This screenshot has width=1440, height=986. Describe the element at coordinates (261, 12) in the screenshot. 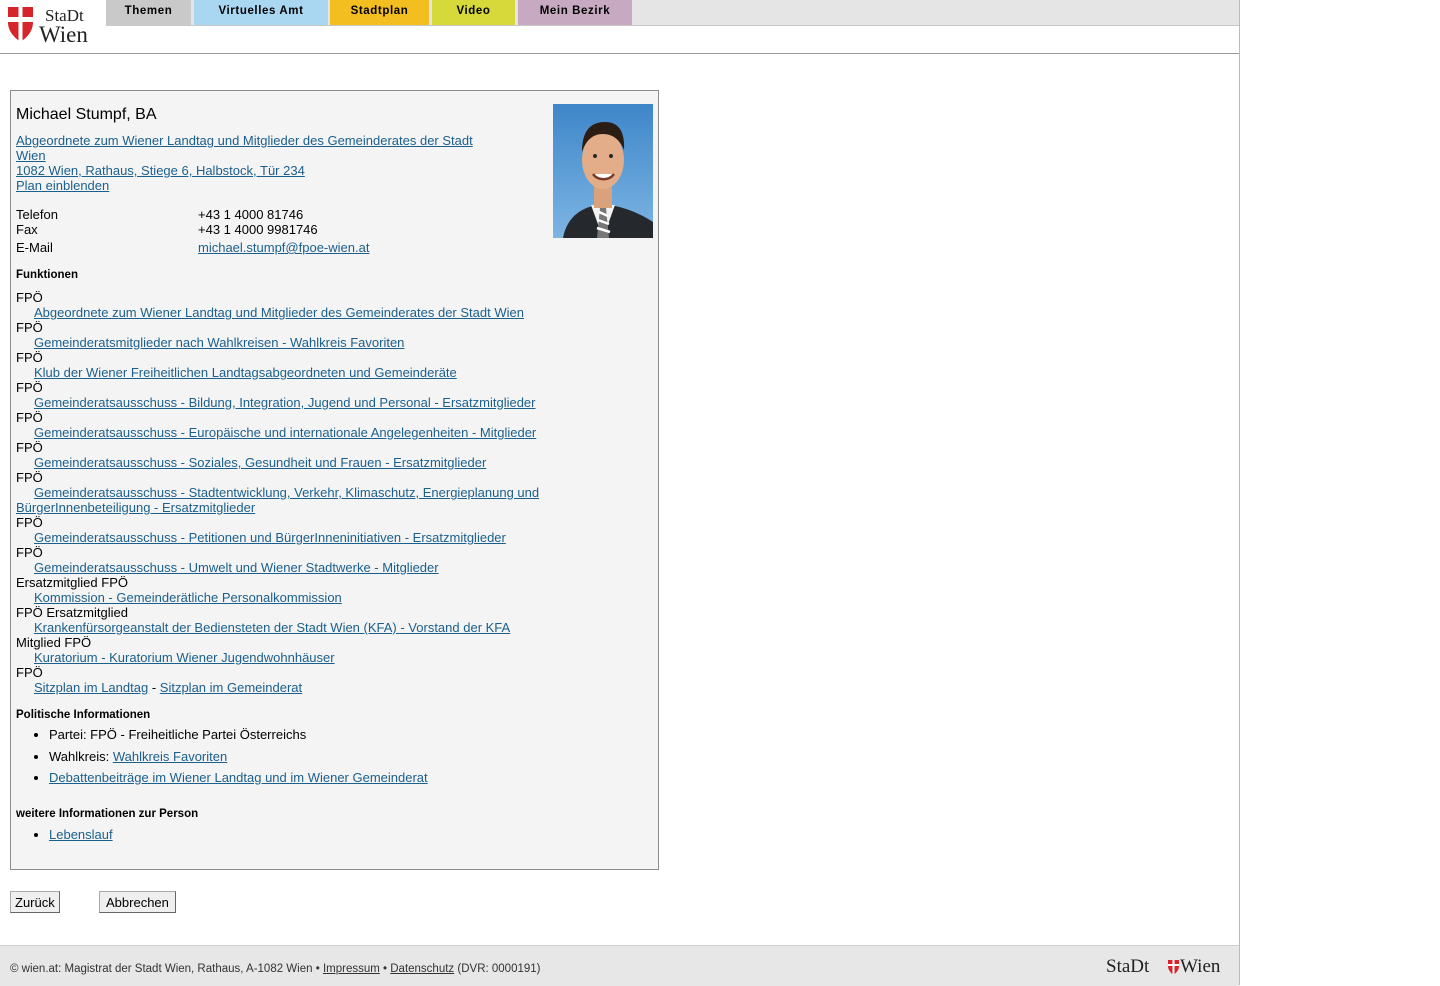

I see `nav-tab-virtuelles-amt: Virtuelles Amt` at that location.